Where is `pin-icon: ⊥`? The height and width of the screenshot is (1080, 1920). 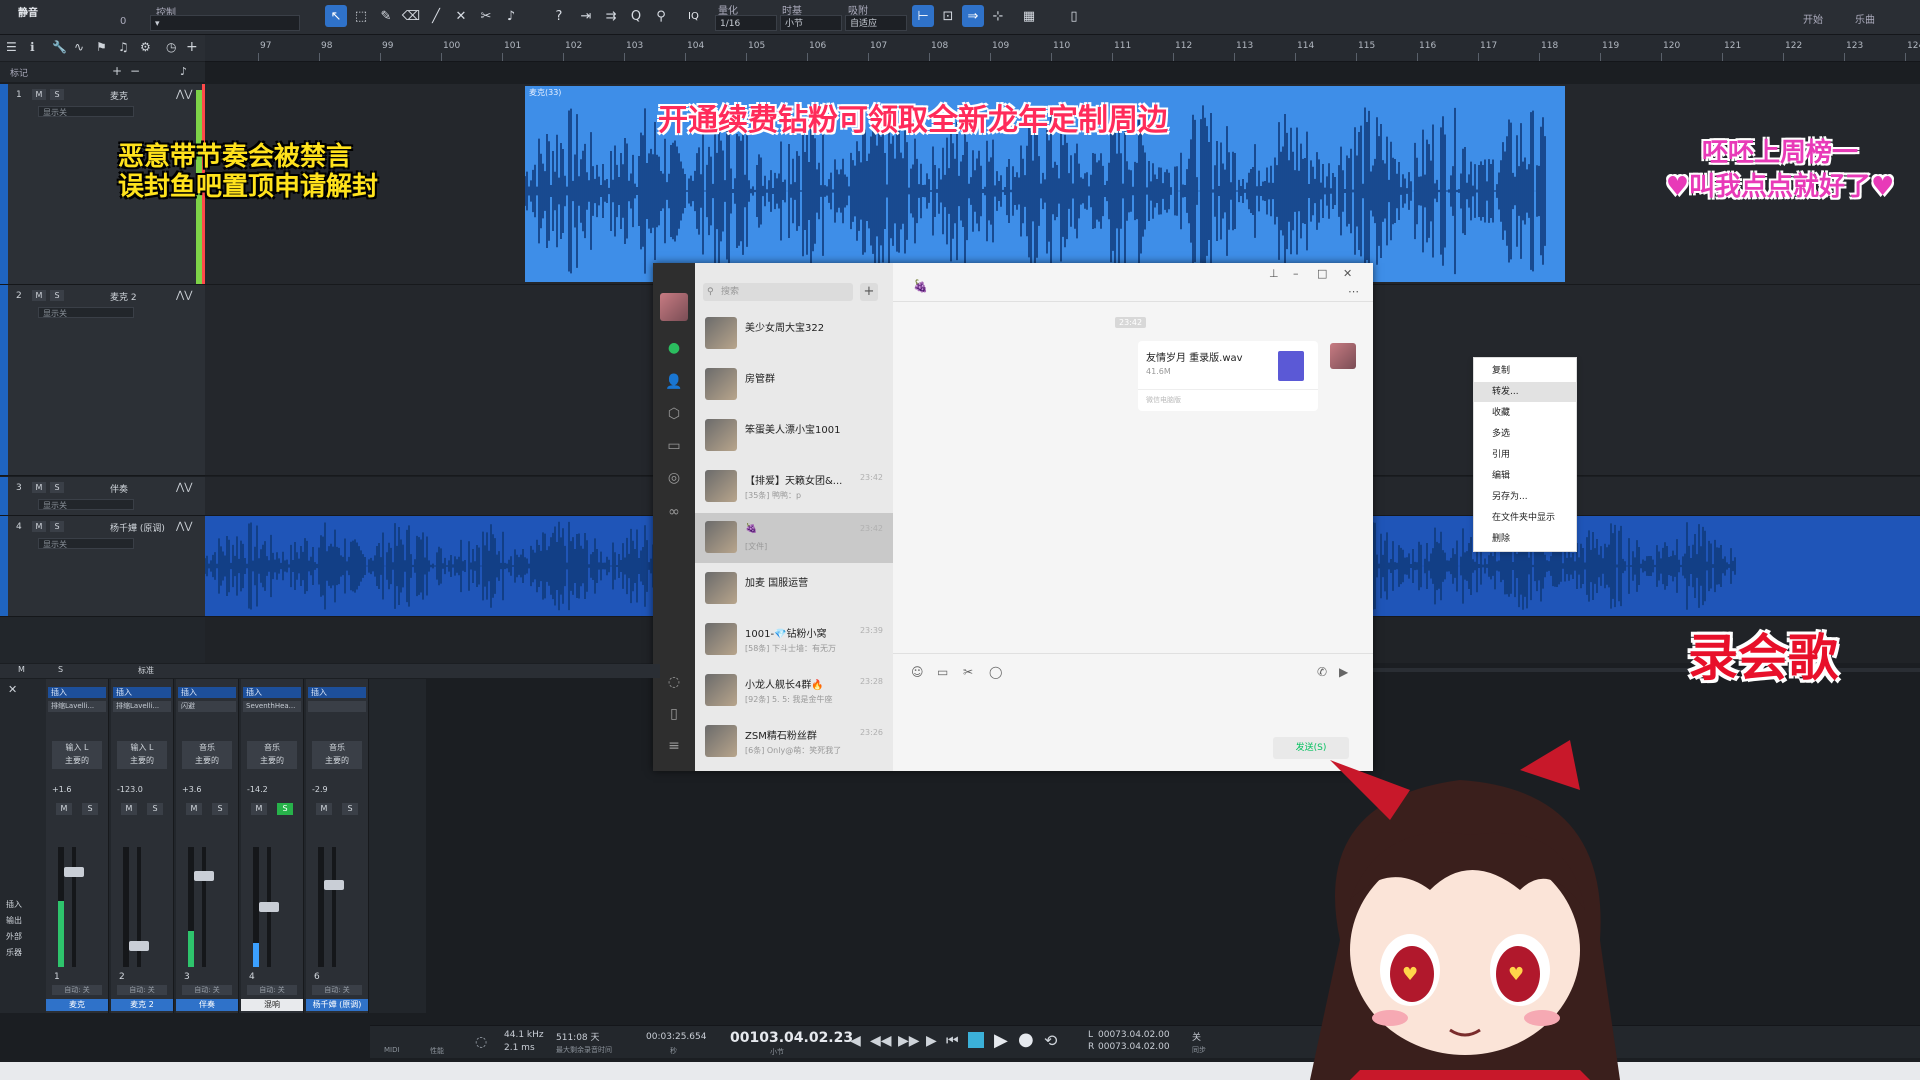
pin-icon: ⊥ is located at coordinates (1274, 273).